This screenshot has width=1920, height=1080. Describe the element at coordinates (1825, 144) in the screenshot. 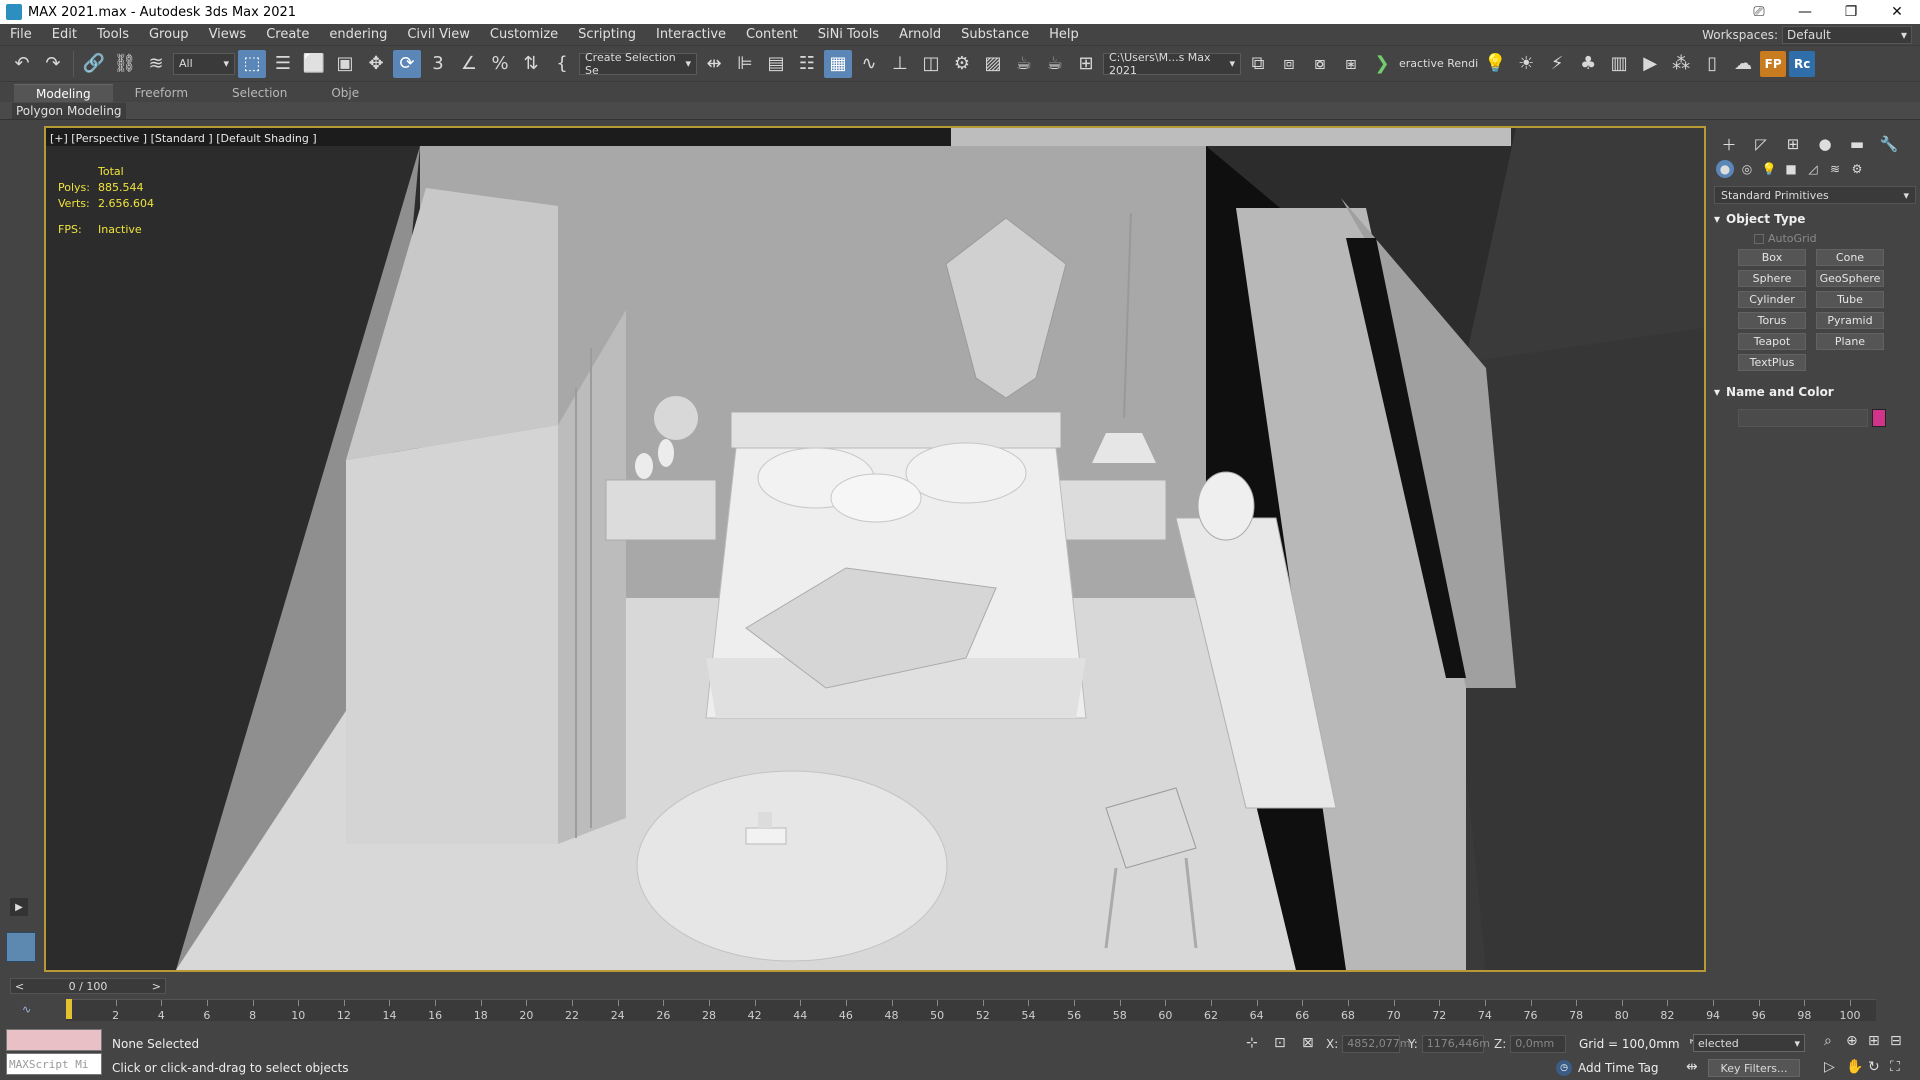

I see `motion-tab-icon: ●` at that location.